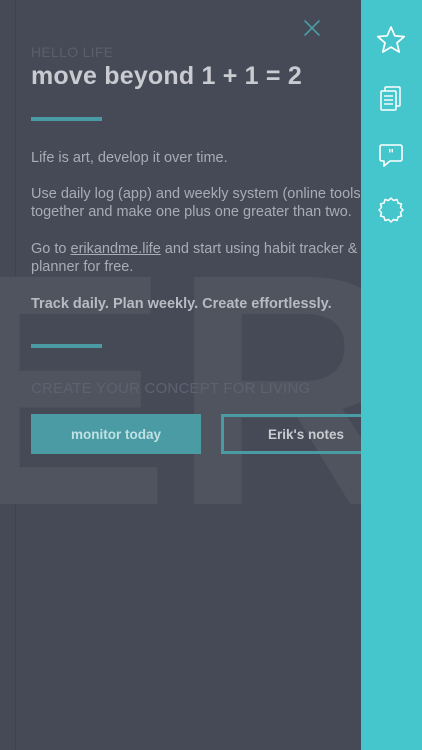 Image resolution: width=422 pixels, height=750 pixels. I want to click on icon-sidebar: ", so click(391, 375).